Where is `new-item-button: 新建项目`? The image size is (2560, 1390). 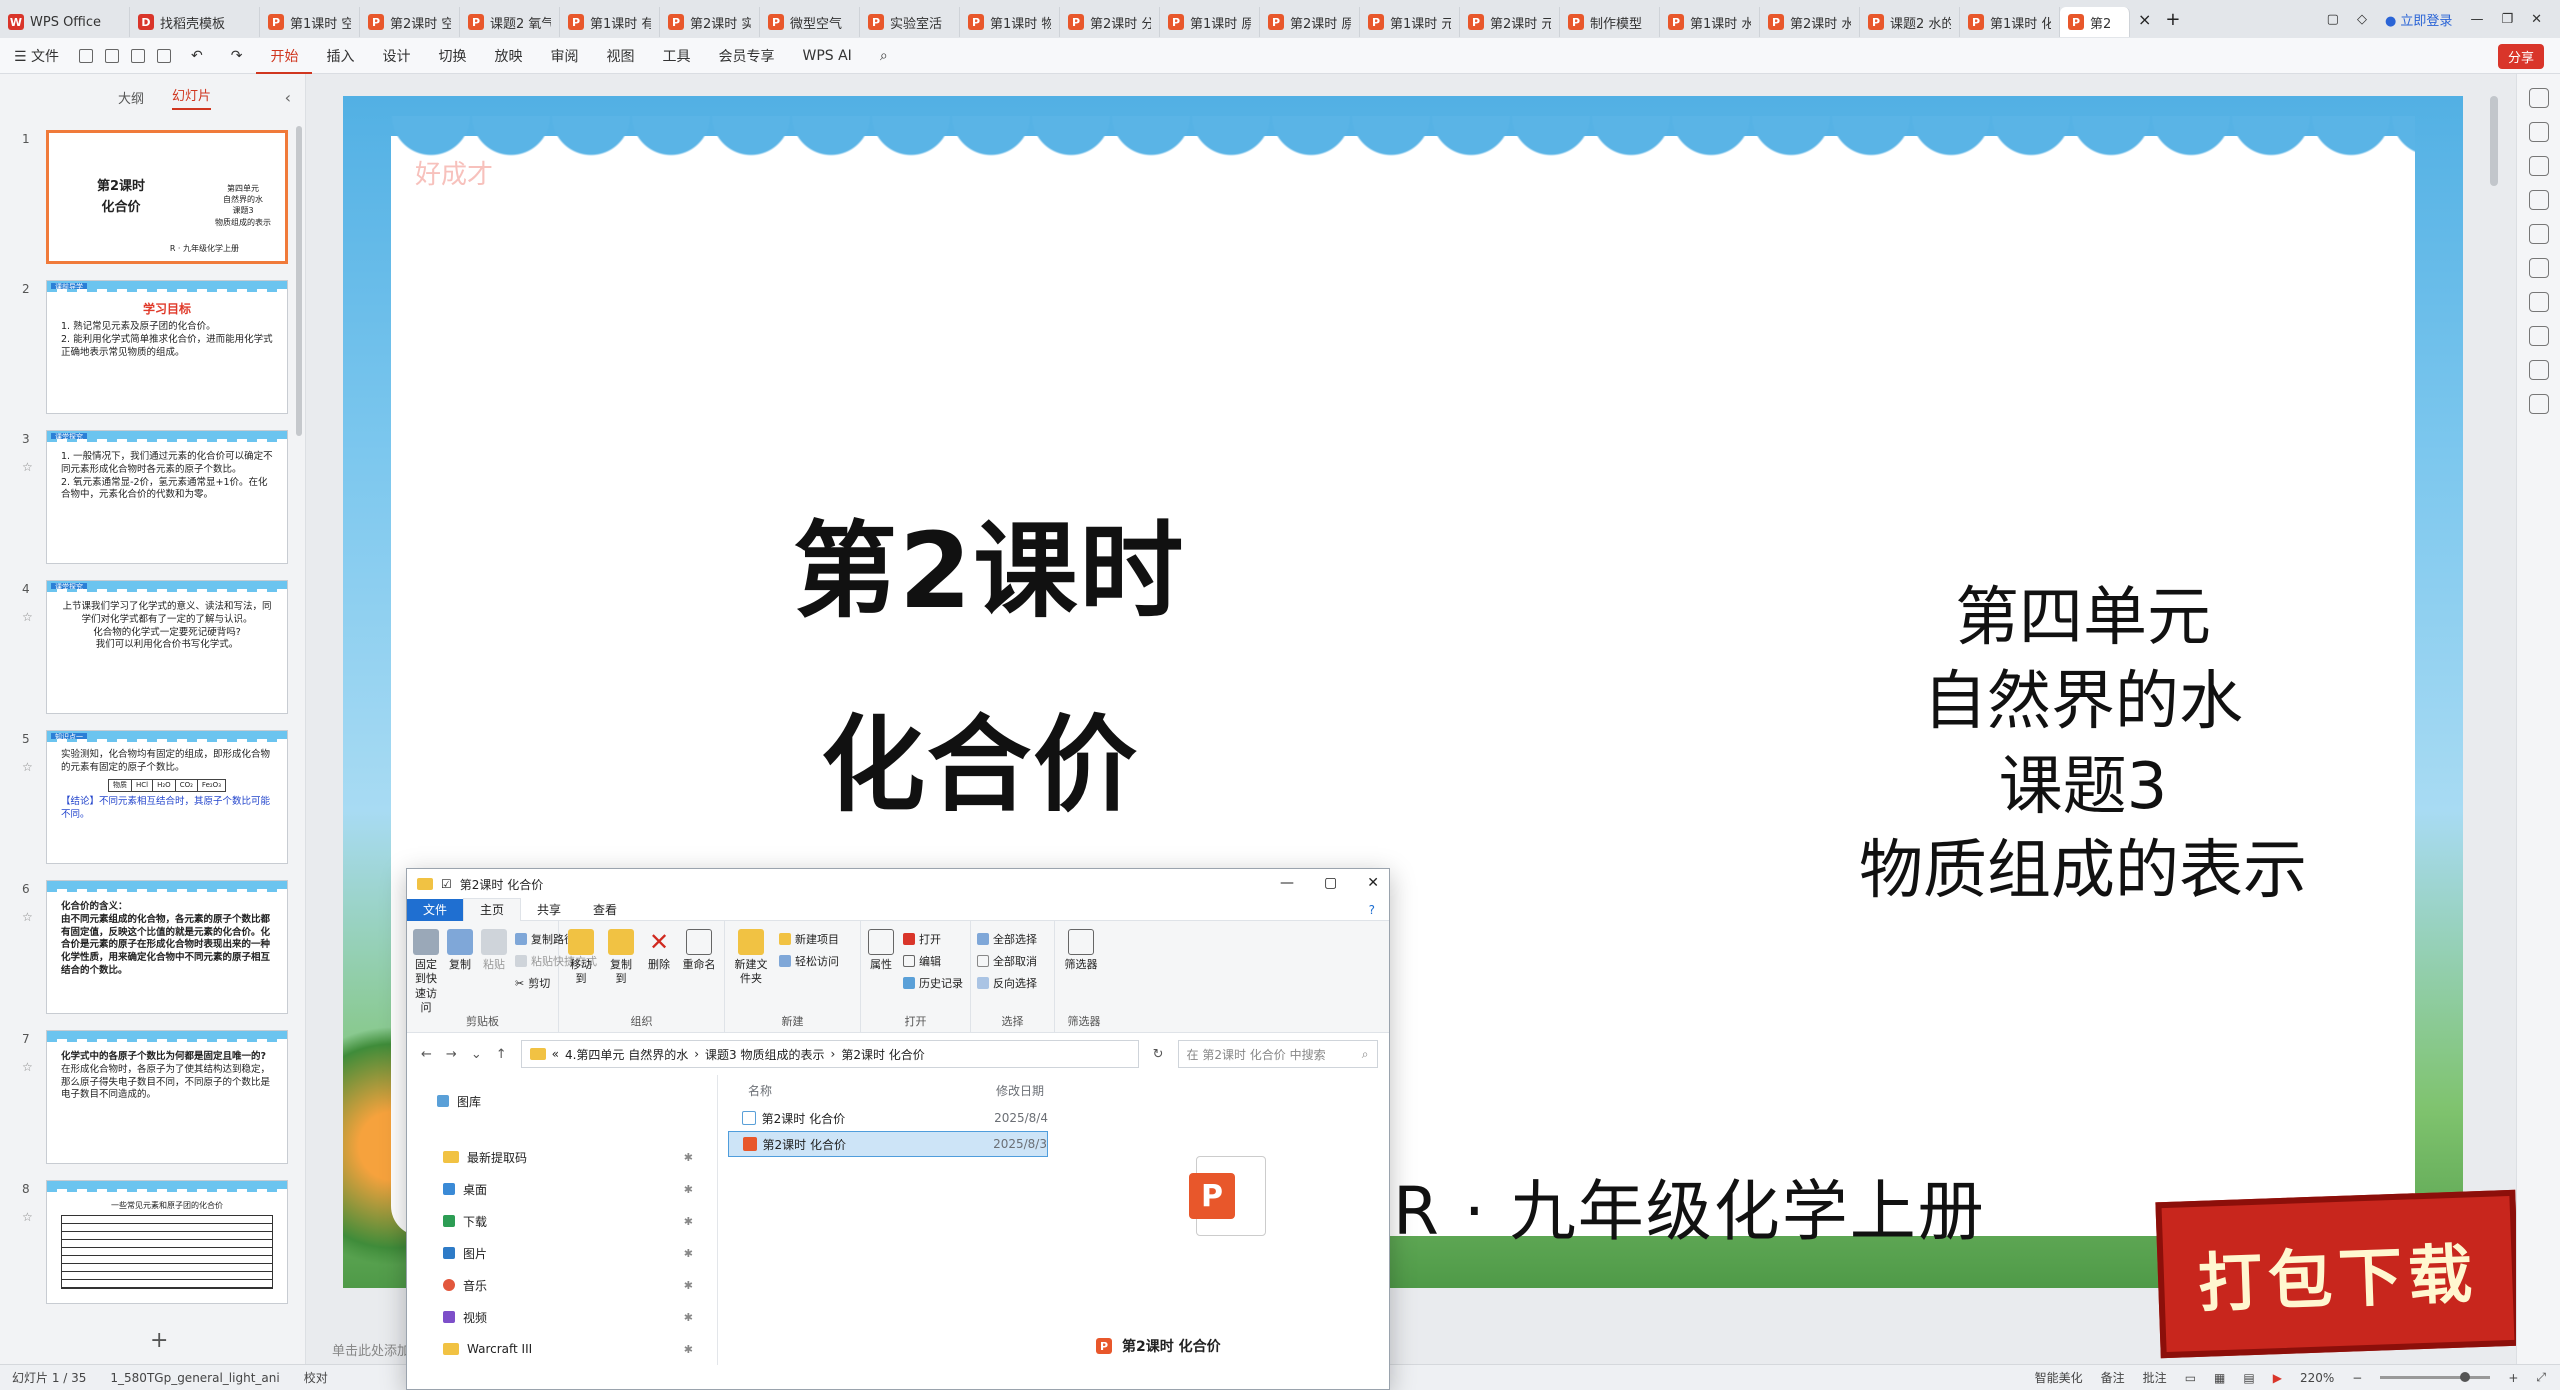
new-item-button: 新建项目 is located at coordinates (809, 939).